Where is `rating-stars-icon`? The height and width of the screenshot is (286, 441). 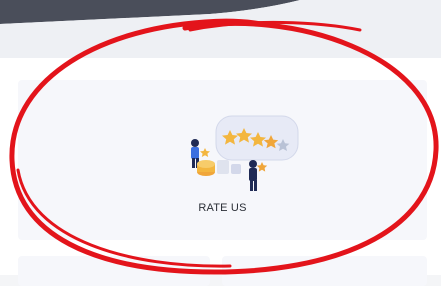 rating-stars-icon is located at coordinates (245, 153).